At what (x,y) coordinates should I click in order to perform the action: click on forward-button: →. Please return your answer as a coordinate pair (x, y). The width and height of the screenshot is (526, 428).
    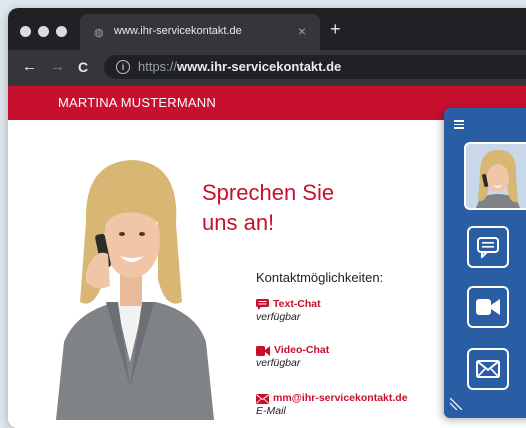
    Looking at the image, I should click on (57, 66).